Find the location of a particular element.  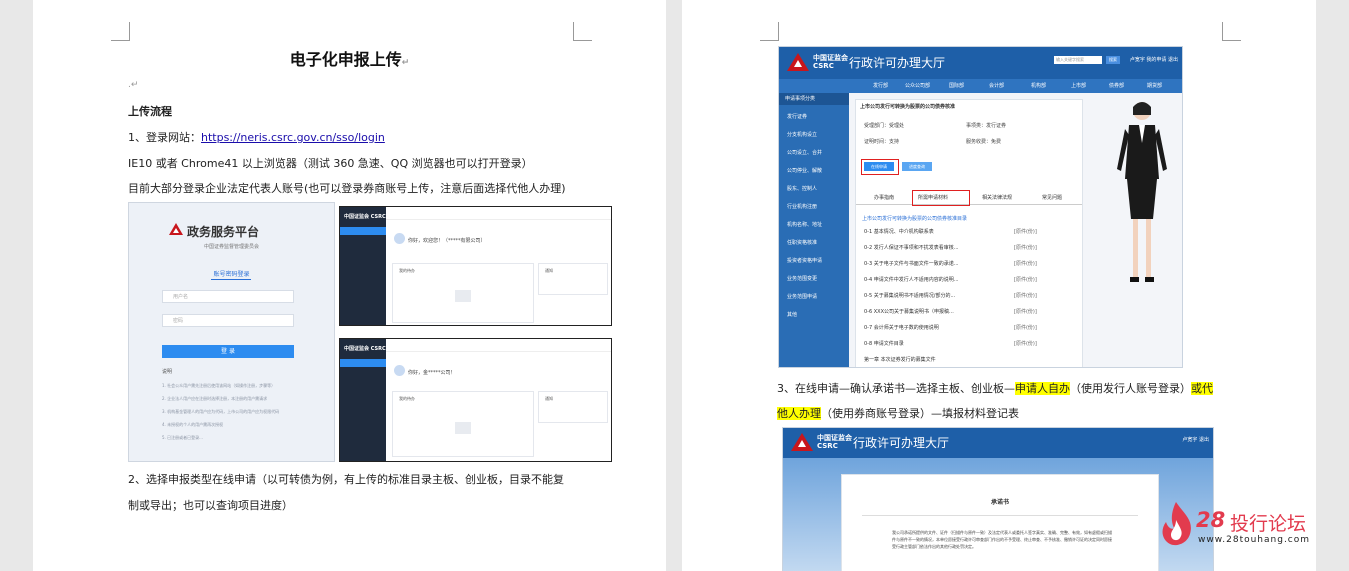

sidebar-item: 发行证券 is located at coordinates (797, 116).